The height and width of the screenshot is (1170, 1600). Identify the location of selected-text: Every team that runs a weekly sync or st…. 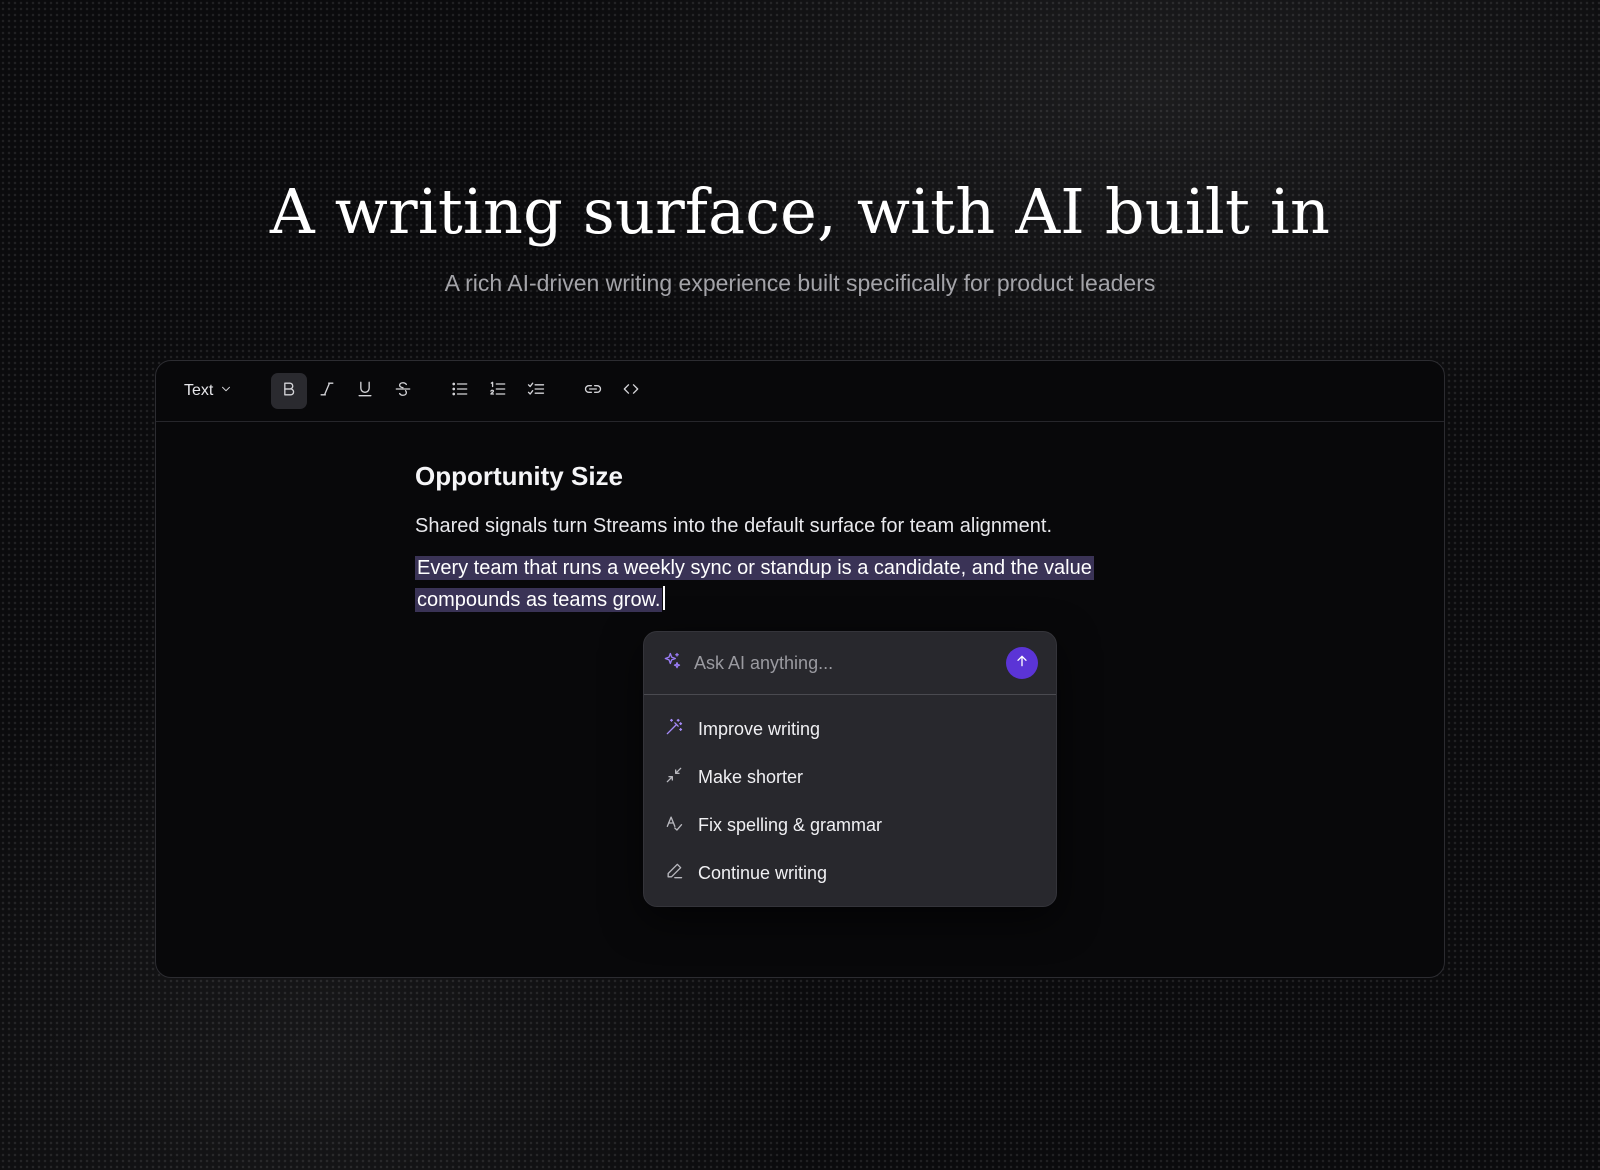
(754, 584).